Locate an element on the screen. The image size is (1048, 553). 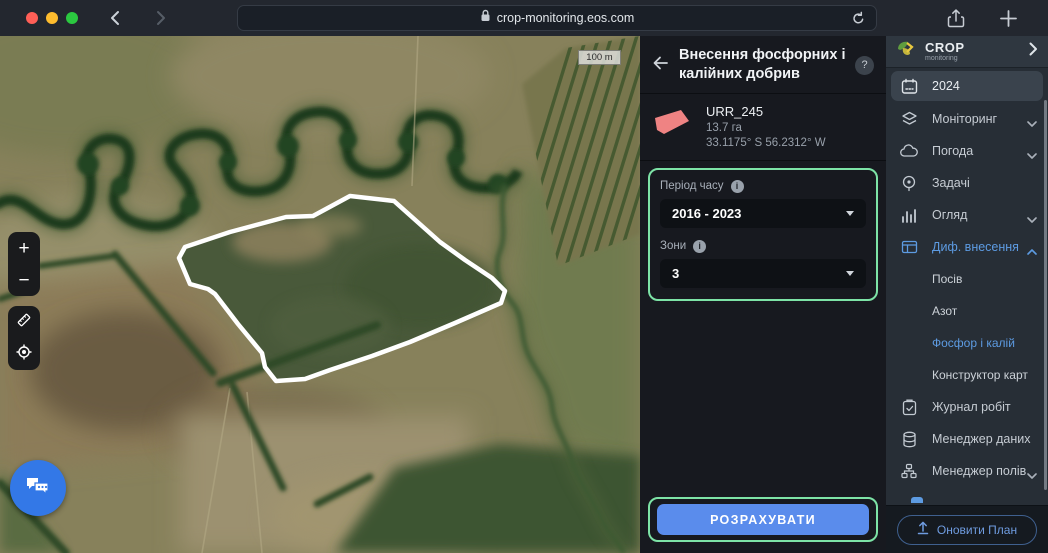
chat-bubbles-icon is located at coordinates (38, 488).